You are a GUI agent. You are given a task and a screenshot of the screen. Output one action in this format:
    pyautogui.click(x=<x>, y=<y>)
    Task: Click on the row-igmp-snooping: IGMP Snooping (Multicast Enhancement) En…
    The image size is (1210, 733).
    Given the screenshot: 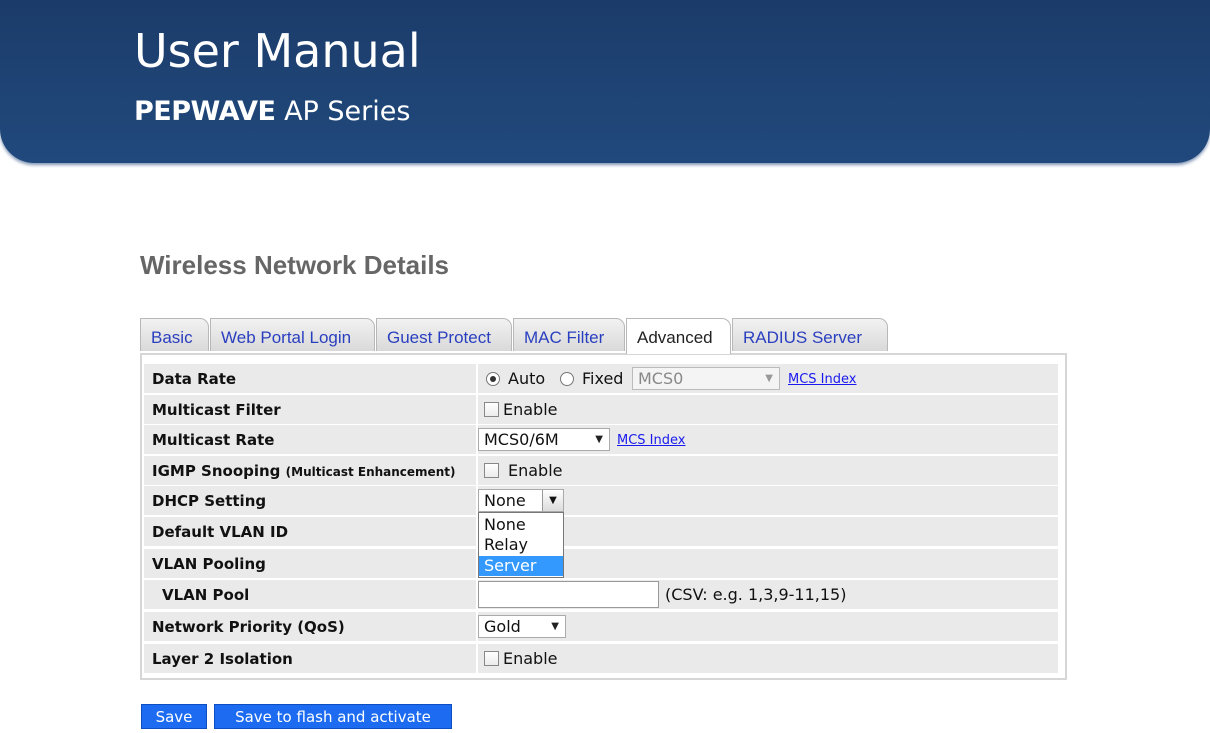 What is the action you would take?
    pyautogui.click(x=601, y=470)
    